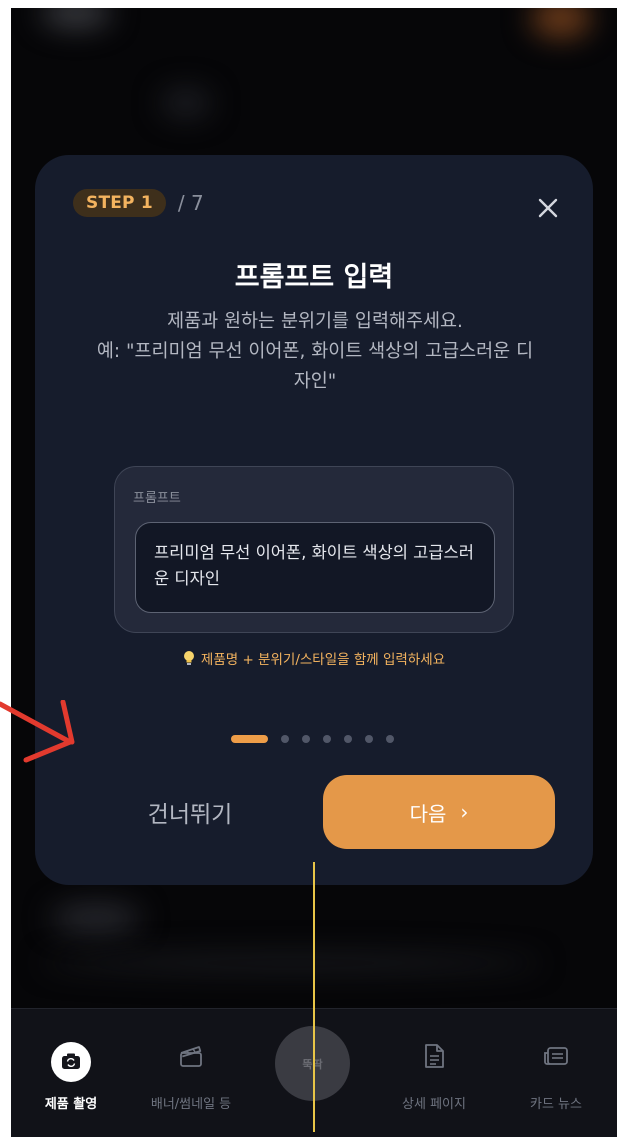 The image size is (620, 1137). I want to click on nav-label: 제품 촬영, so click(71, 1104).